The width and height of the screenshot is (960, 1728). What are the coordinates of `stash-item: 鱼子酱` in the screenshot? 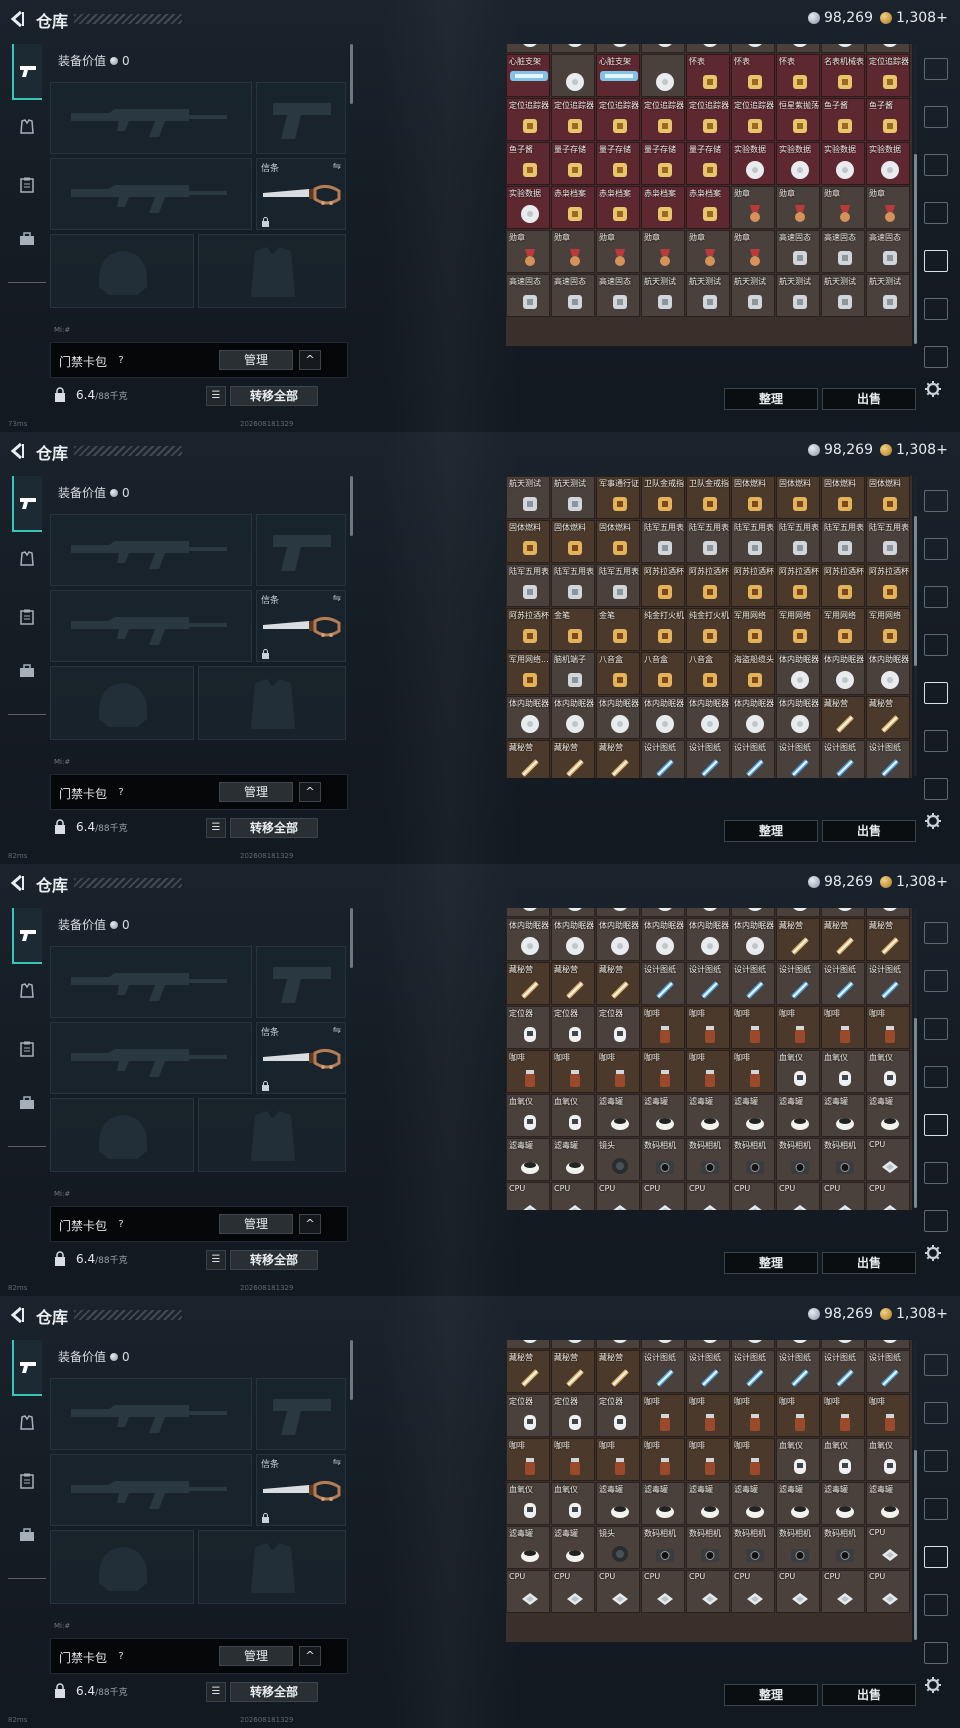 It's located at (843, 119).